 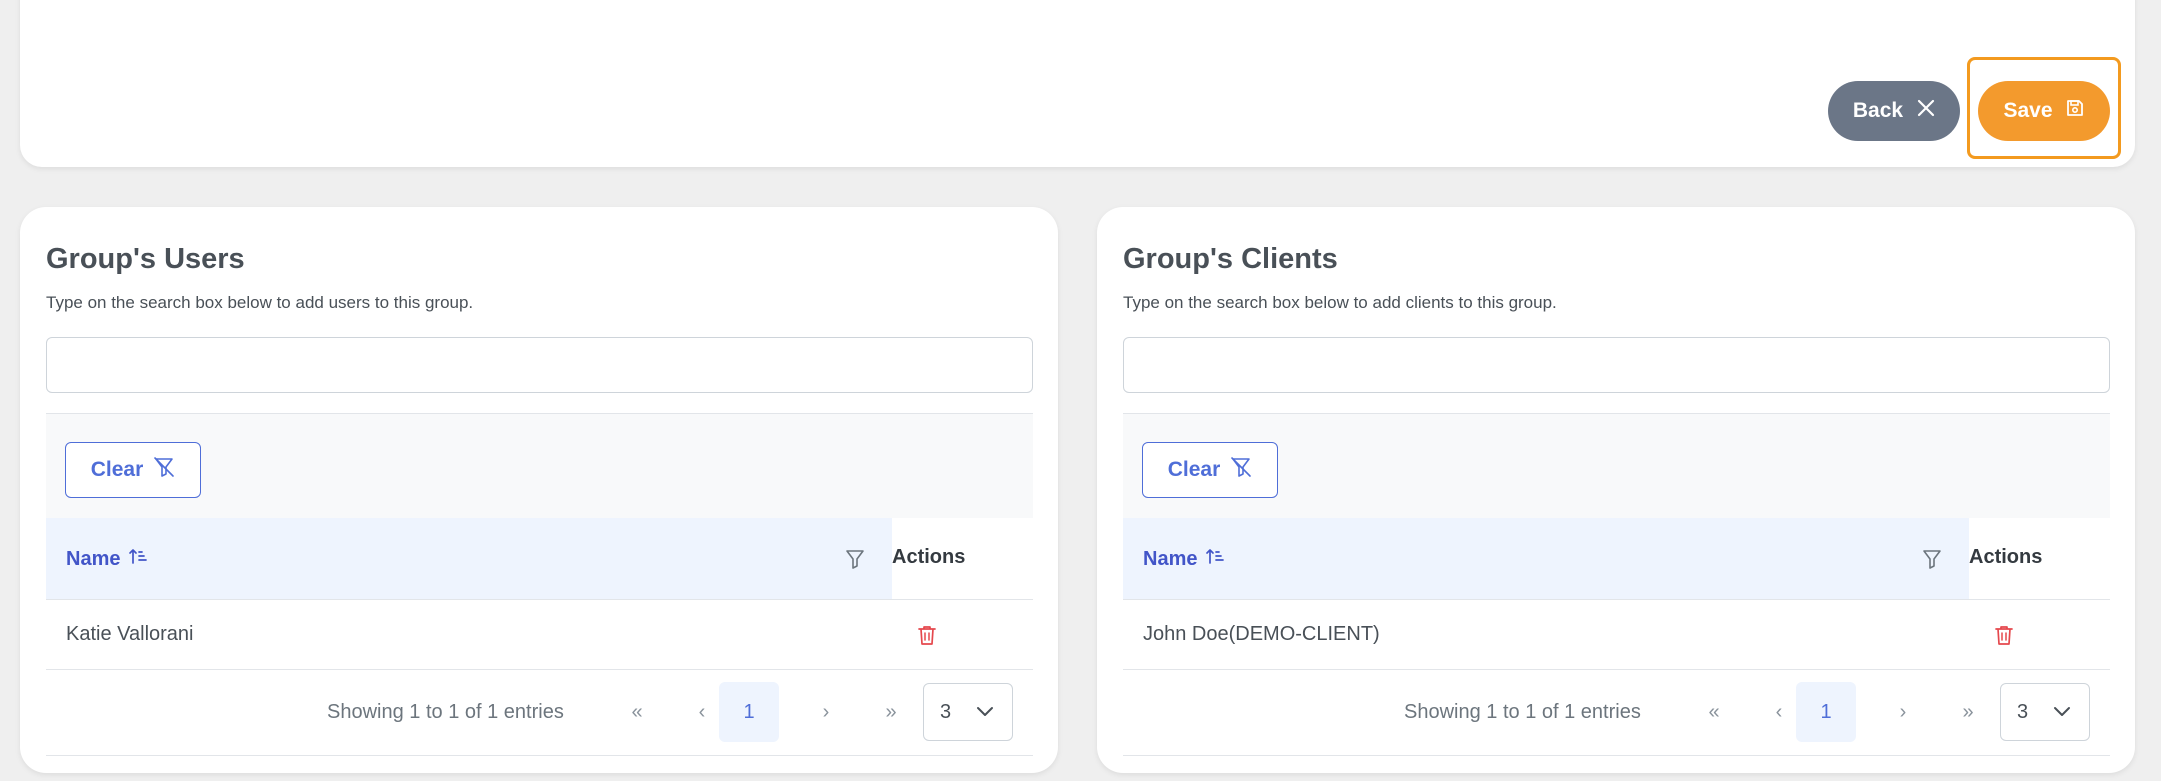 I want to click on save-button: Save, so click(x=2044, y=111).